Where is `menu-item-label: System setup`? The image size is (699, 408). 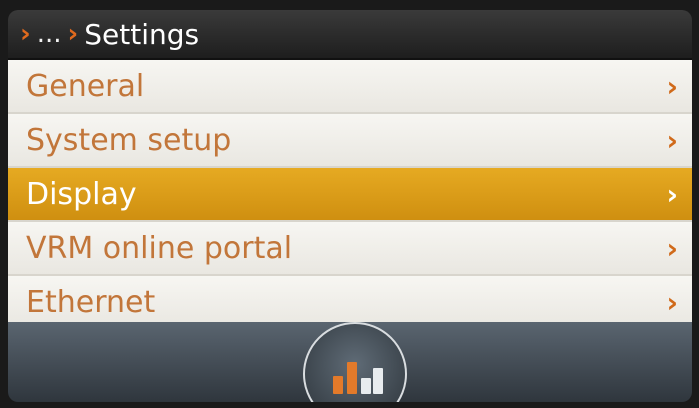 menu-item-label: System setup is located at coordinates (129, 140).